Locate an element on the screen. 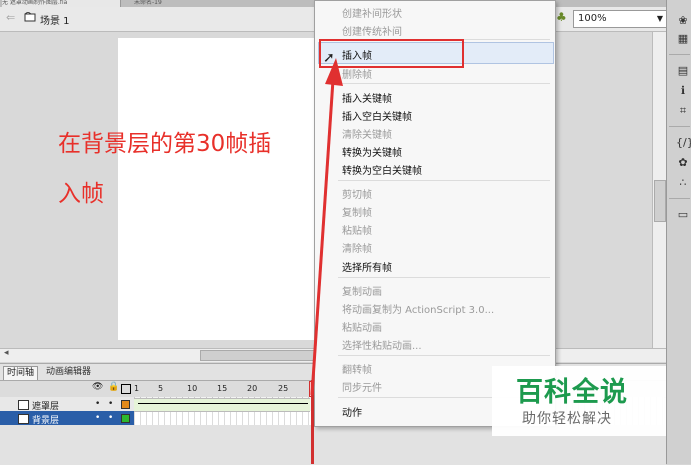 The width and height of the screenshot is (691, 465). tab-timeline: 时间轴 is located at coordinates (21, 373).